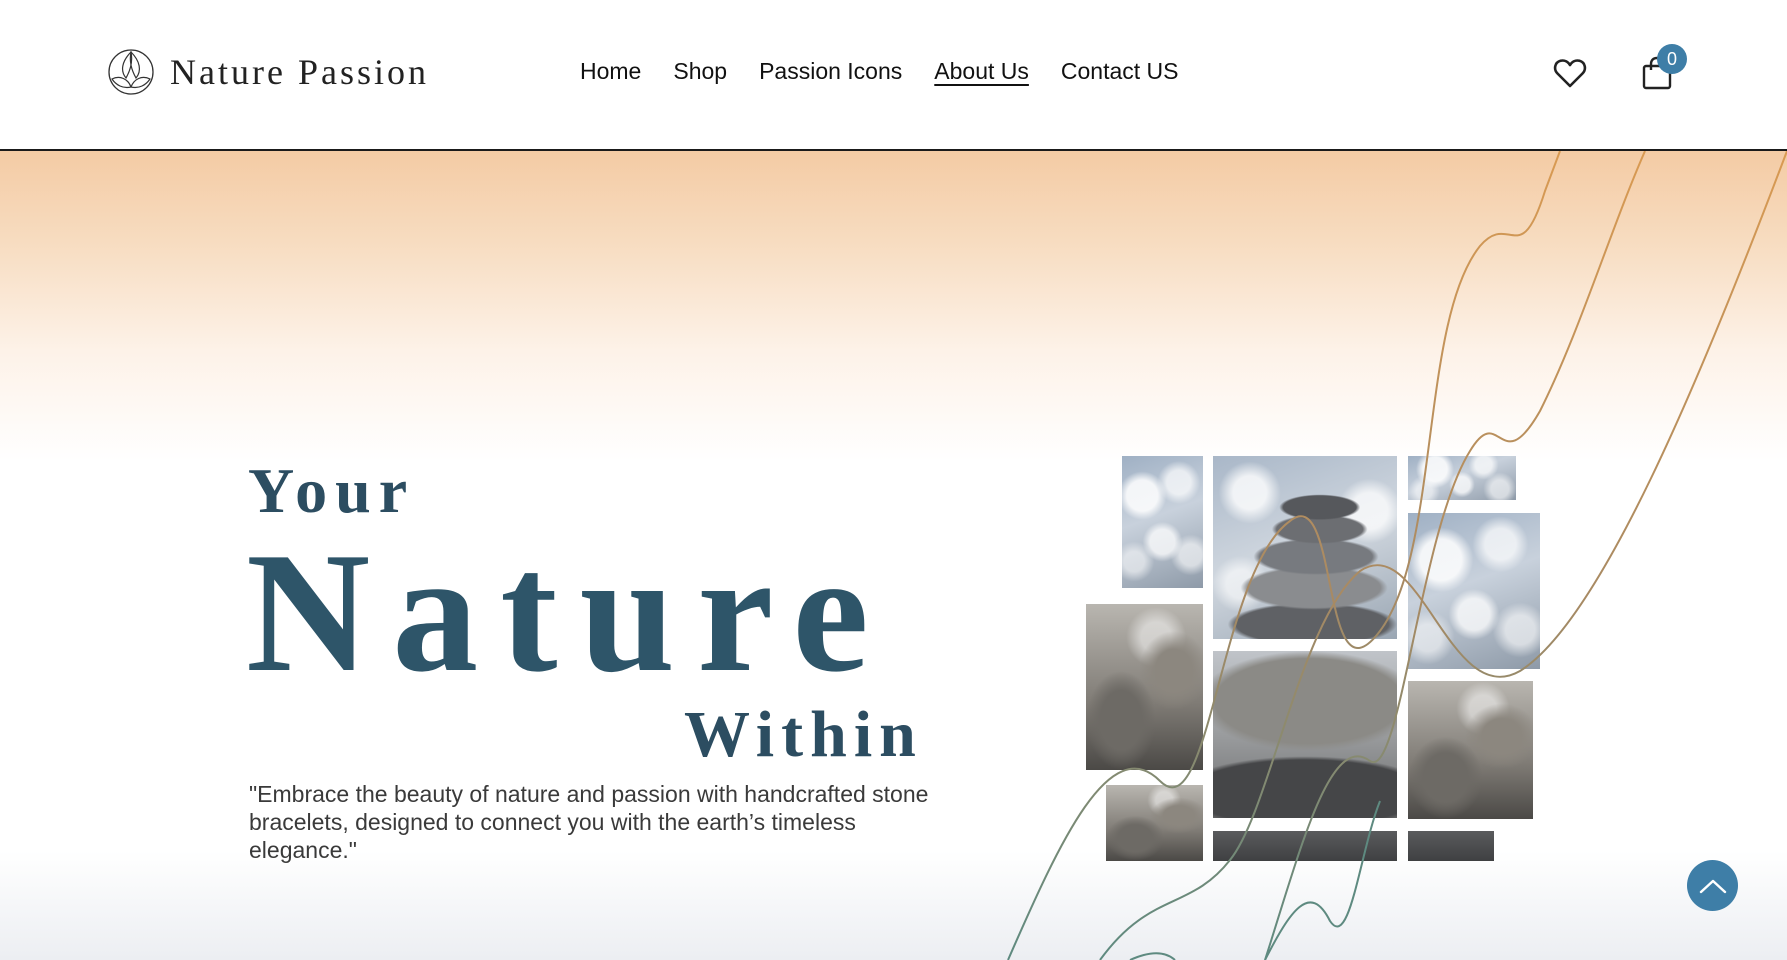 The image size is (1787, 960). I want to click on brand-name: Nature Passion, so click(299, 72).